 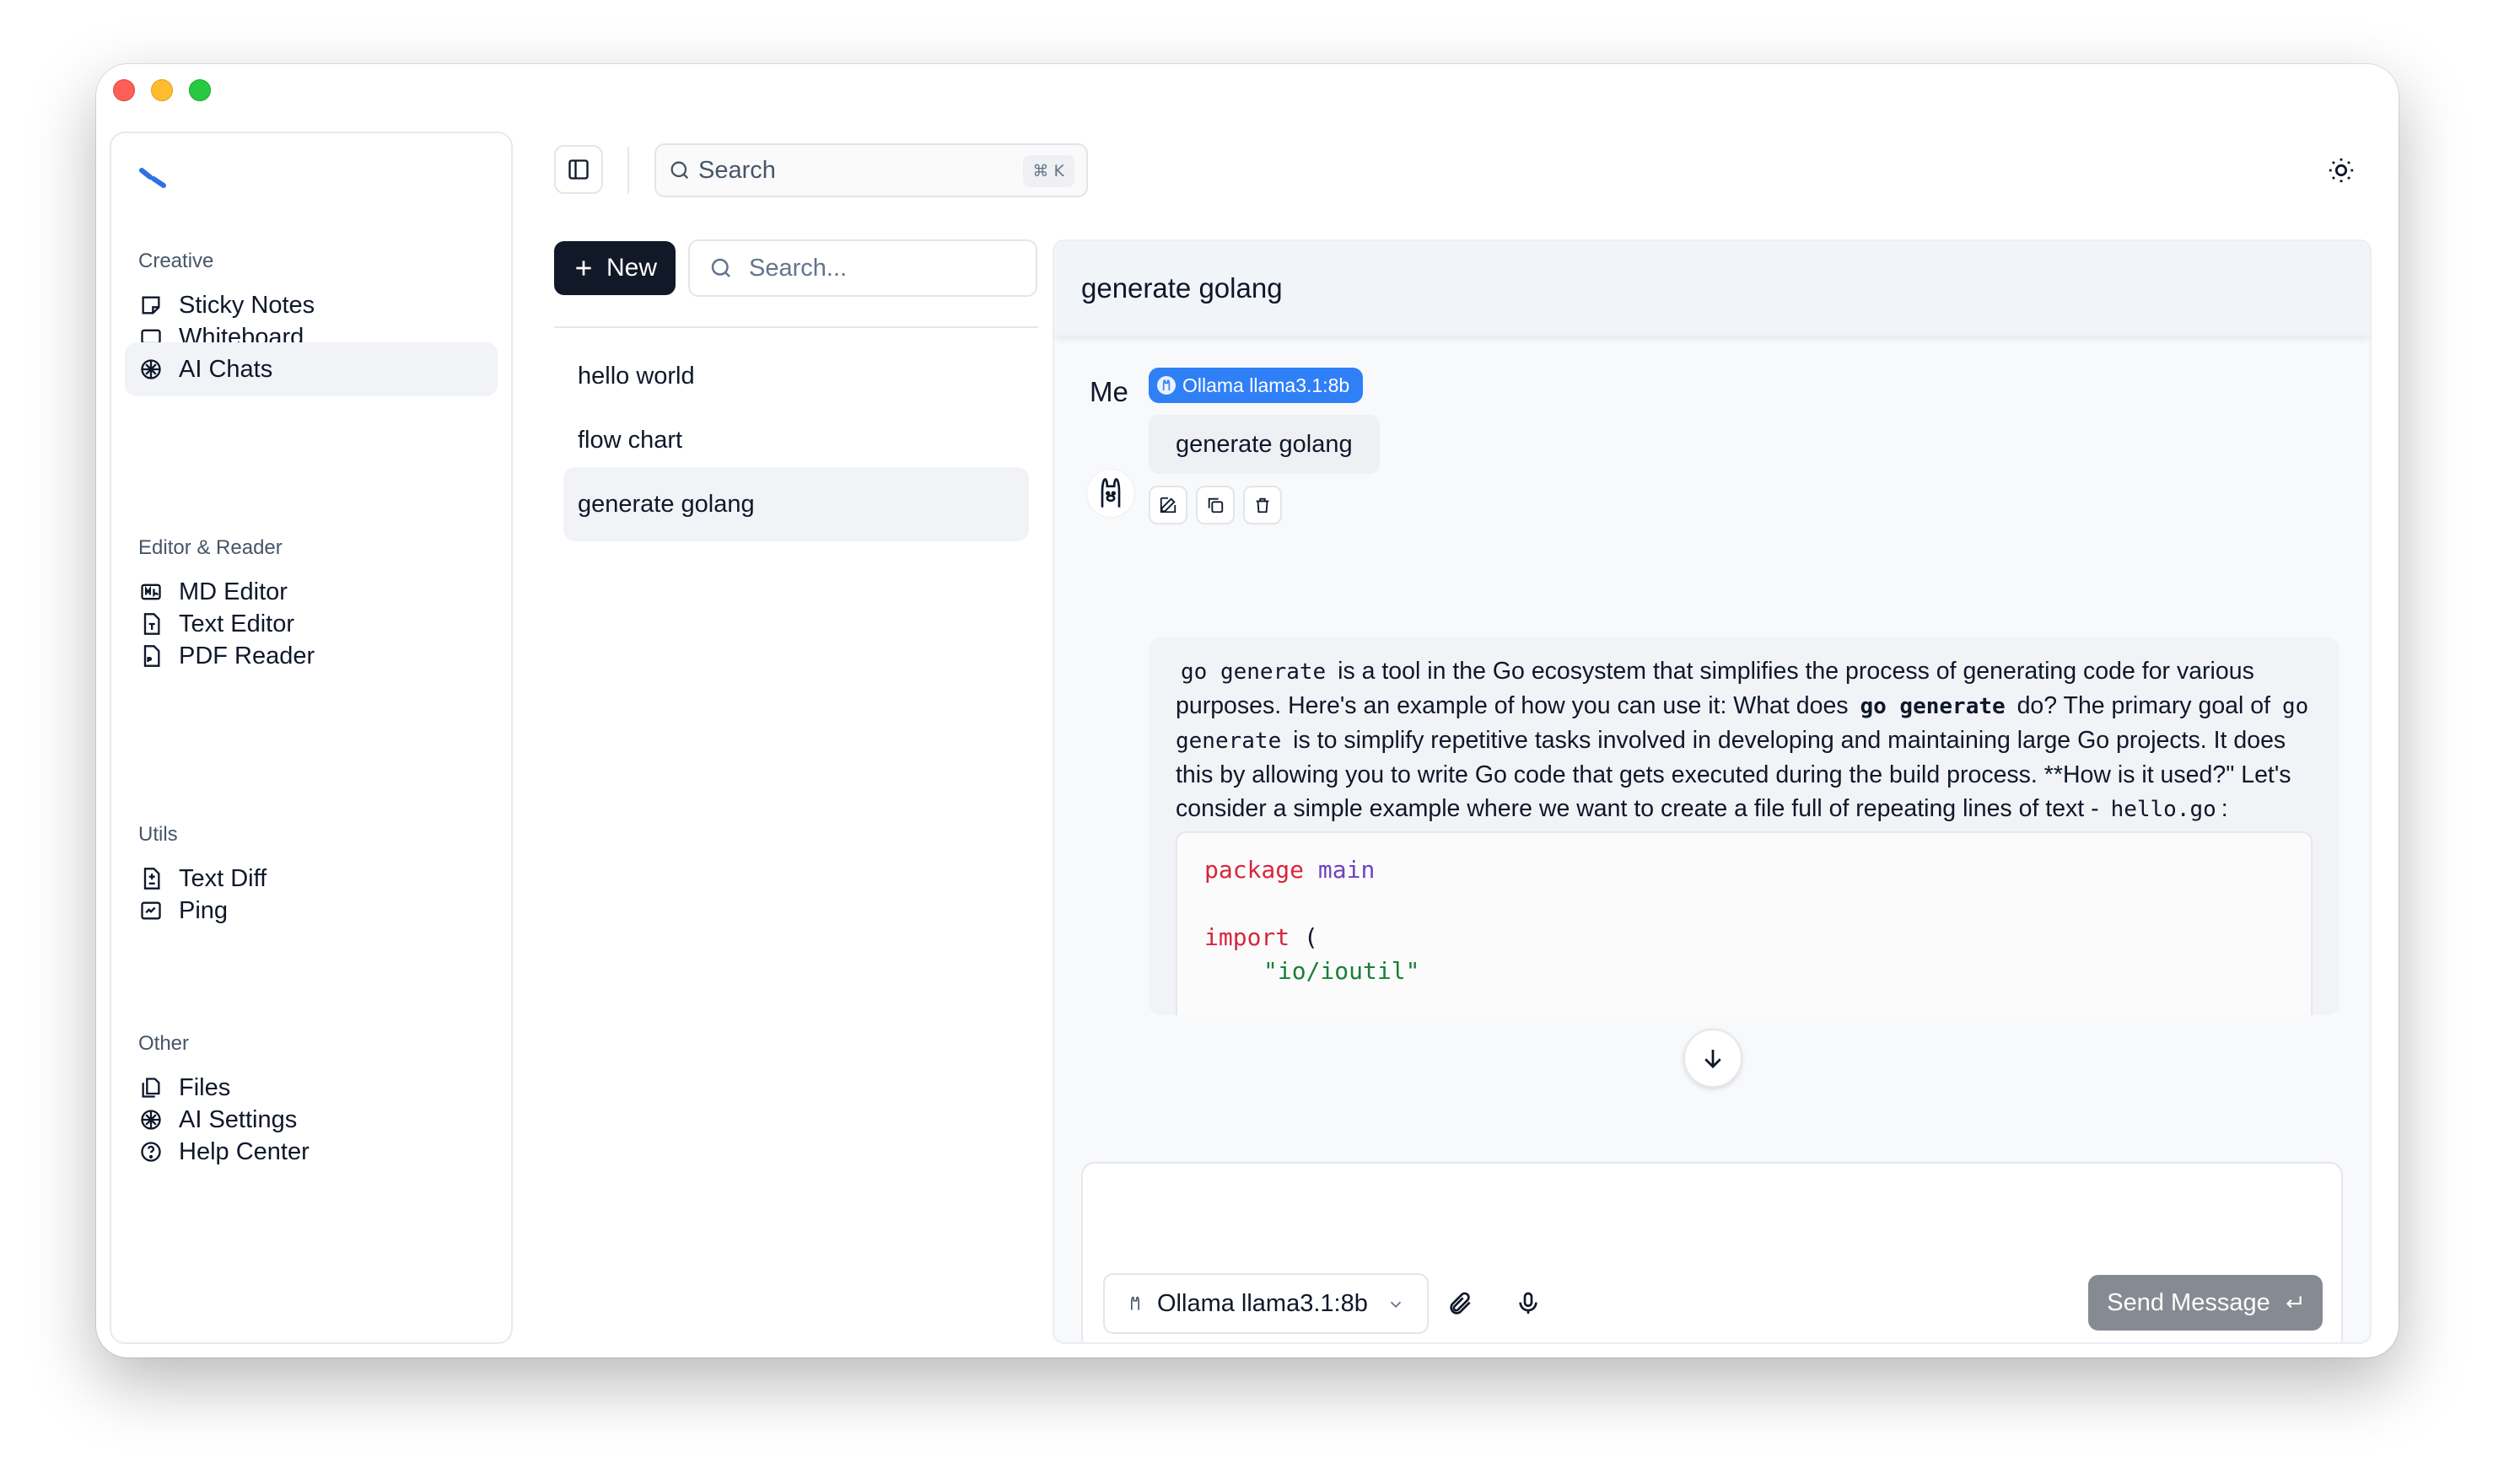 I want to click on sidebar-item-label: AI Chats, so click(x=226, y=369).